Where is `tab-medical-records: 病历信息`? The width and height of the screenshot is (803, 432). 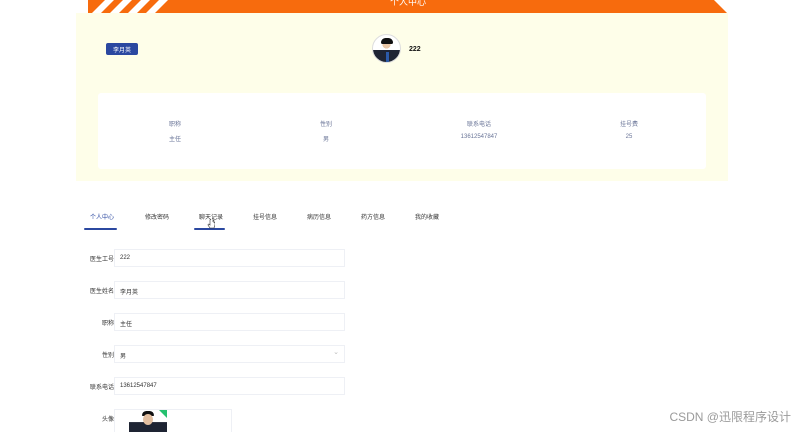
tab-medical-records: 病历信息 is located at coordinates (319, 216).